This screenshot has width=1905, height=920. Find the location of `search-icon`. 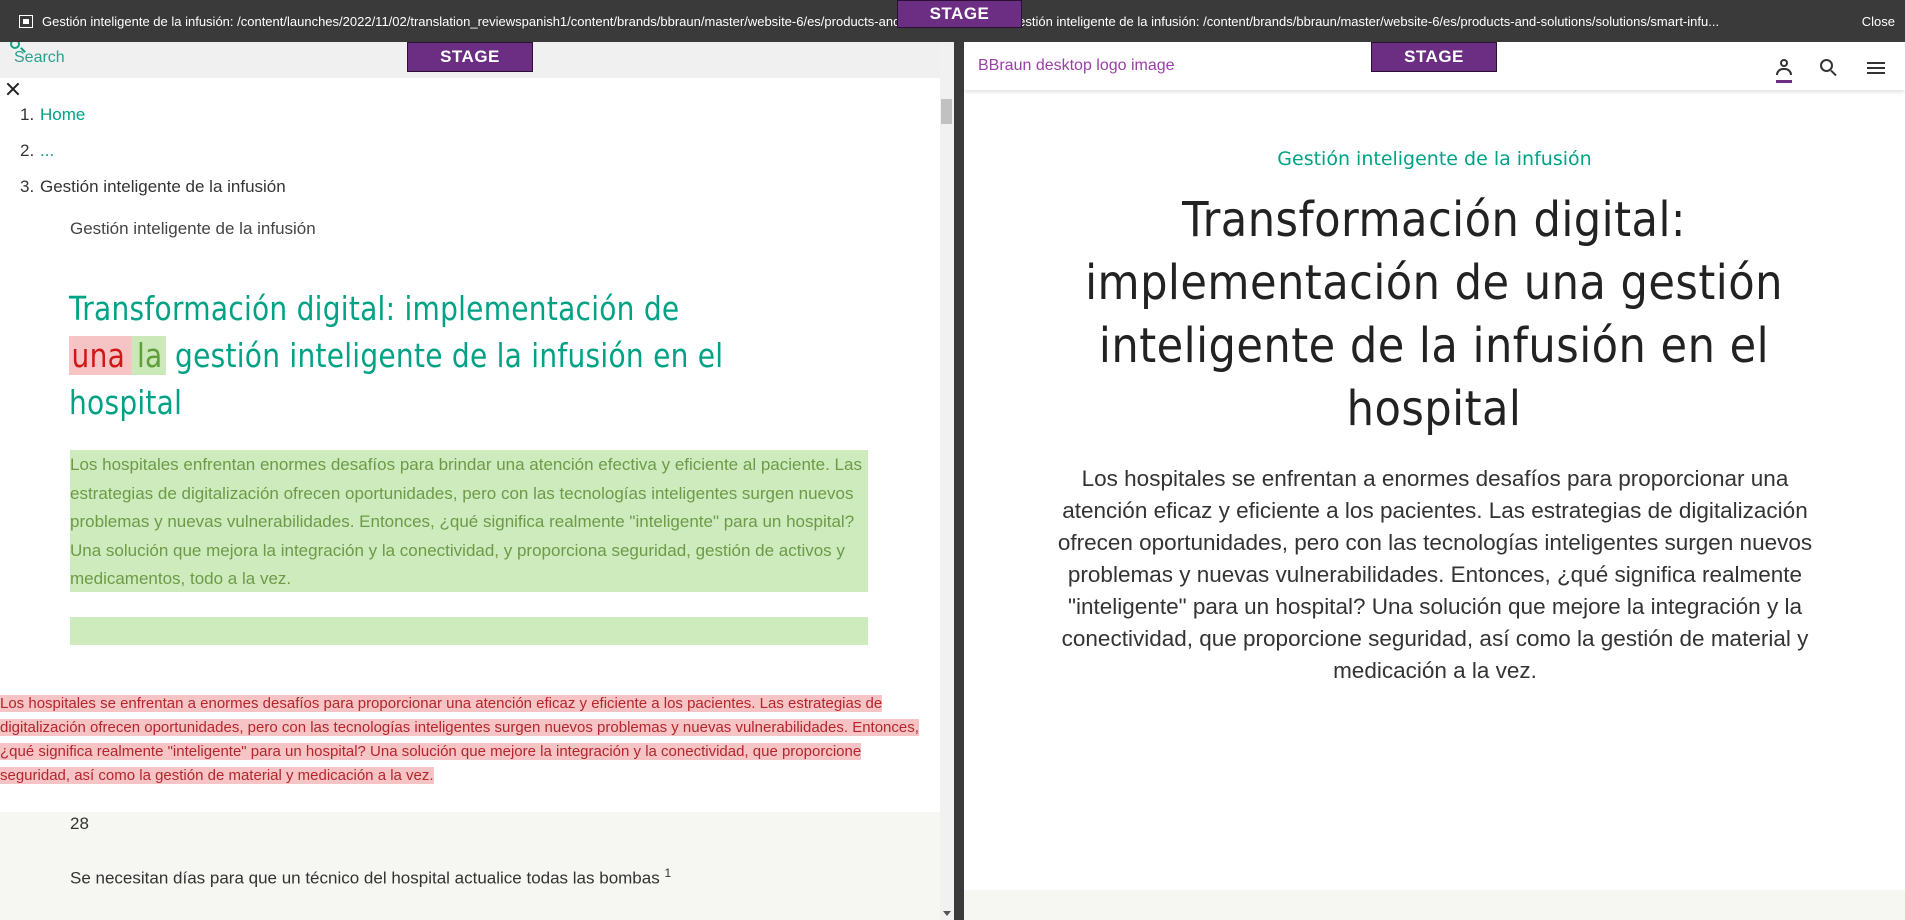

search-icon is located at coordinates (1828, 68).